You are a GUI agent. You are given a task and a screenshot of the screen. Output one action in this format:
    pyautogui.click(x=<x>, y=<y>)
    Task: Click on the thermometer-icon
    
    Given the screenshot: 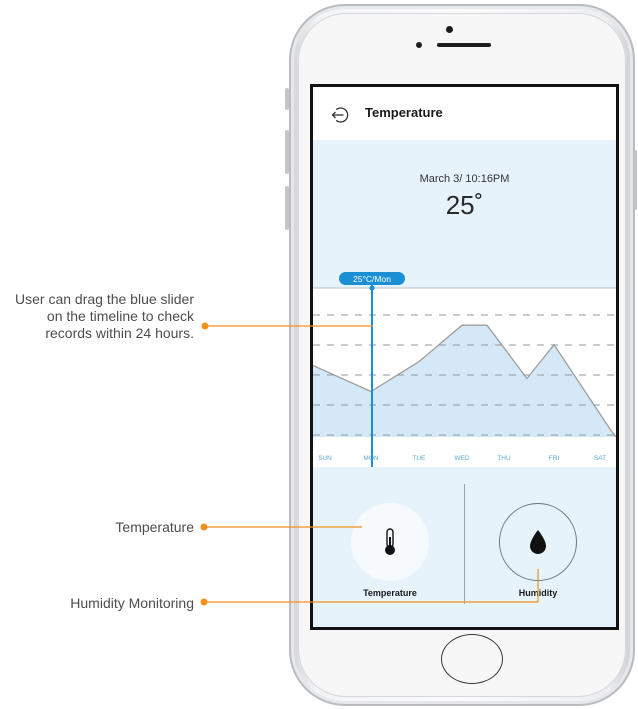 What is the action you would take?
    pyautogui.click(x=390, y=541)
    